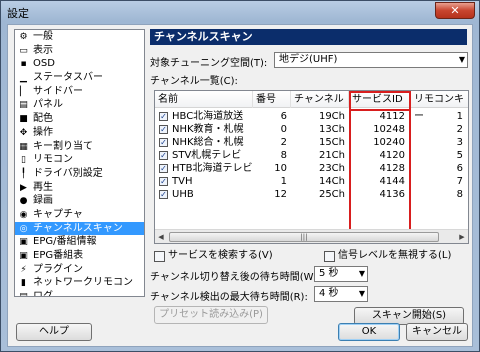 This screenshot has width=480, height=352. What do you see at coordinates (58, 255) in the screenshot?
I see `tree-item-label: EPG番組表` at bounding box center [58, 255].